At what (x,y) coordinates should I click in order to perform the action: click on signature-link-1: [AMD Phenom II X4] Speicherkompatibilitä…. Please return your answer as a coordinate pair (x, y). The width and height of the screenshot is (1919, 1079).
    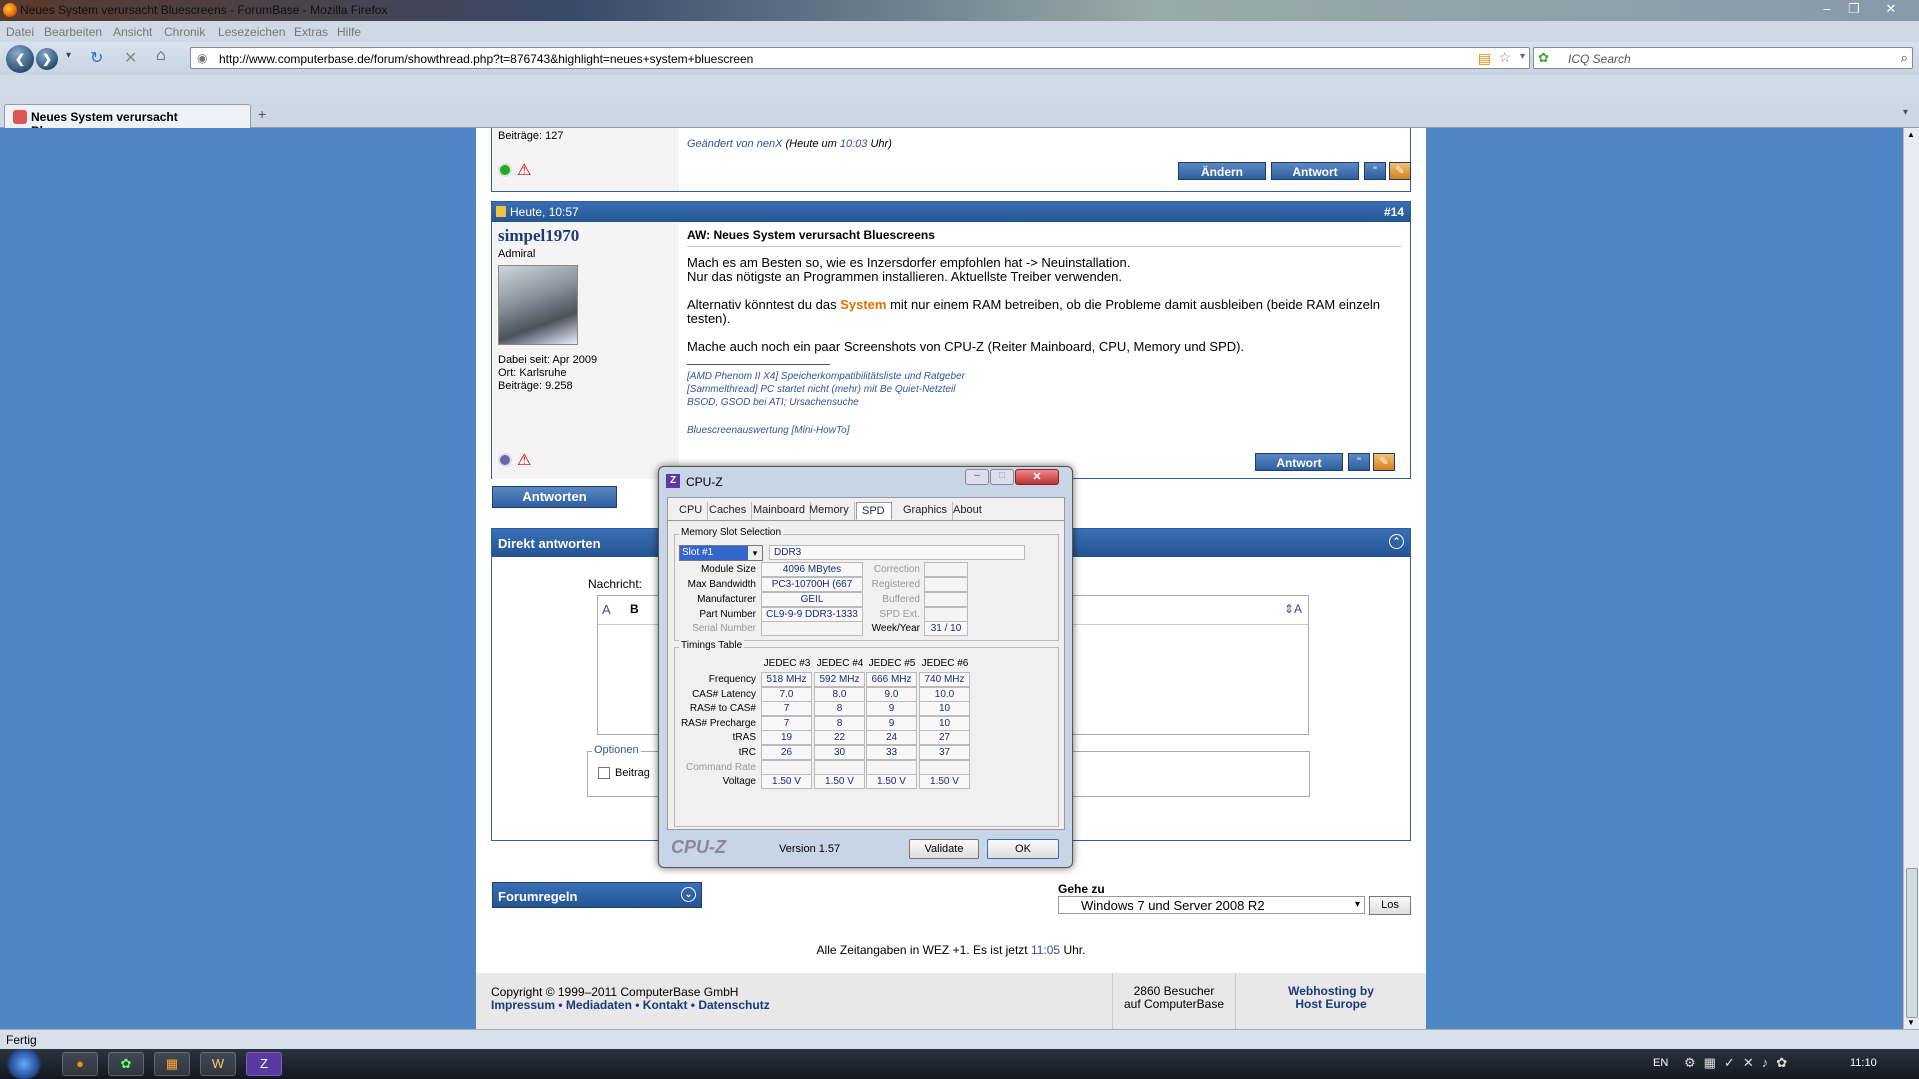
    Looking at the image, I should click on (1044, 376).